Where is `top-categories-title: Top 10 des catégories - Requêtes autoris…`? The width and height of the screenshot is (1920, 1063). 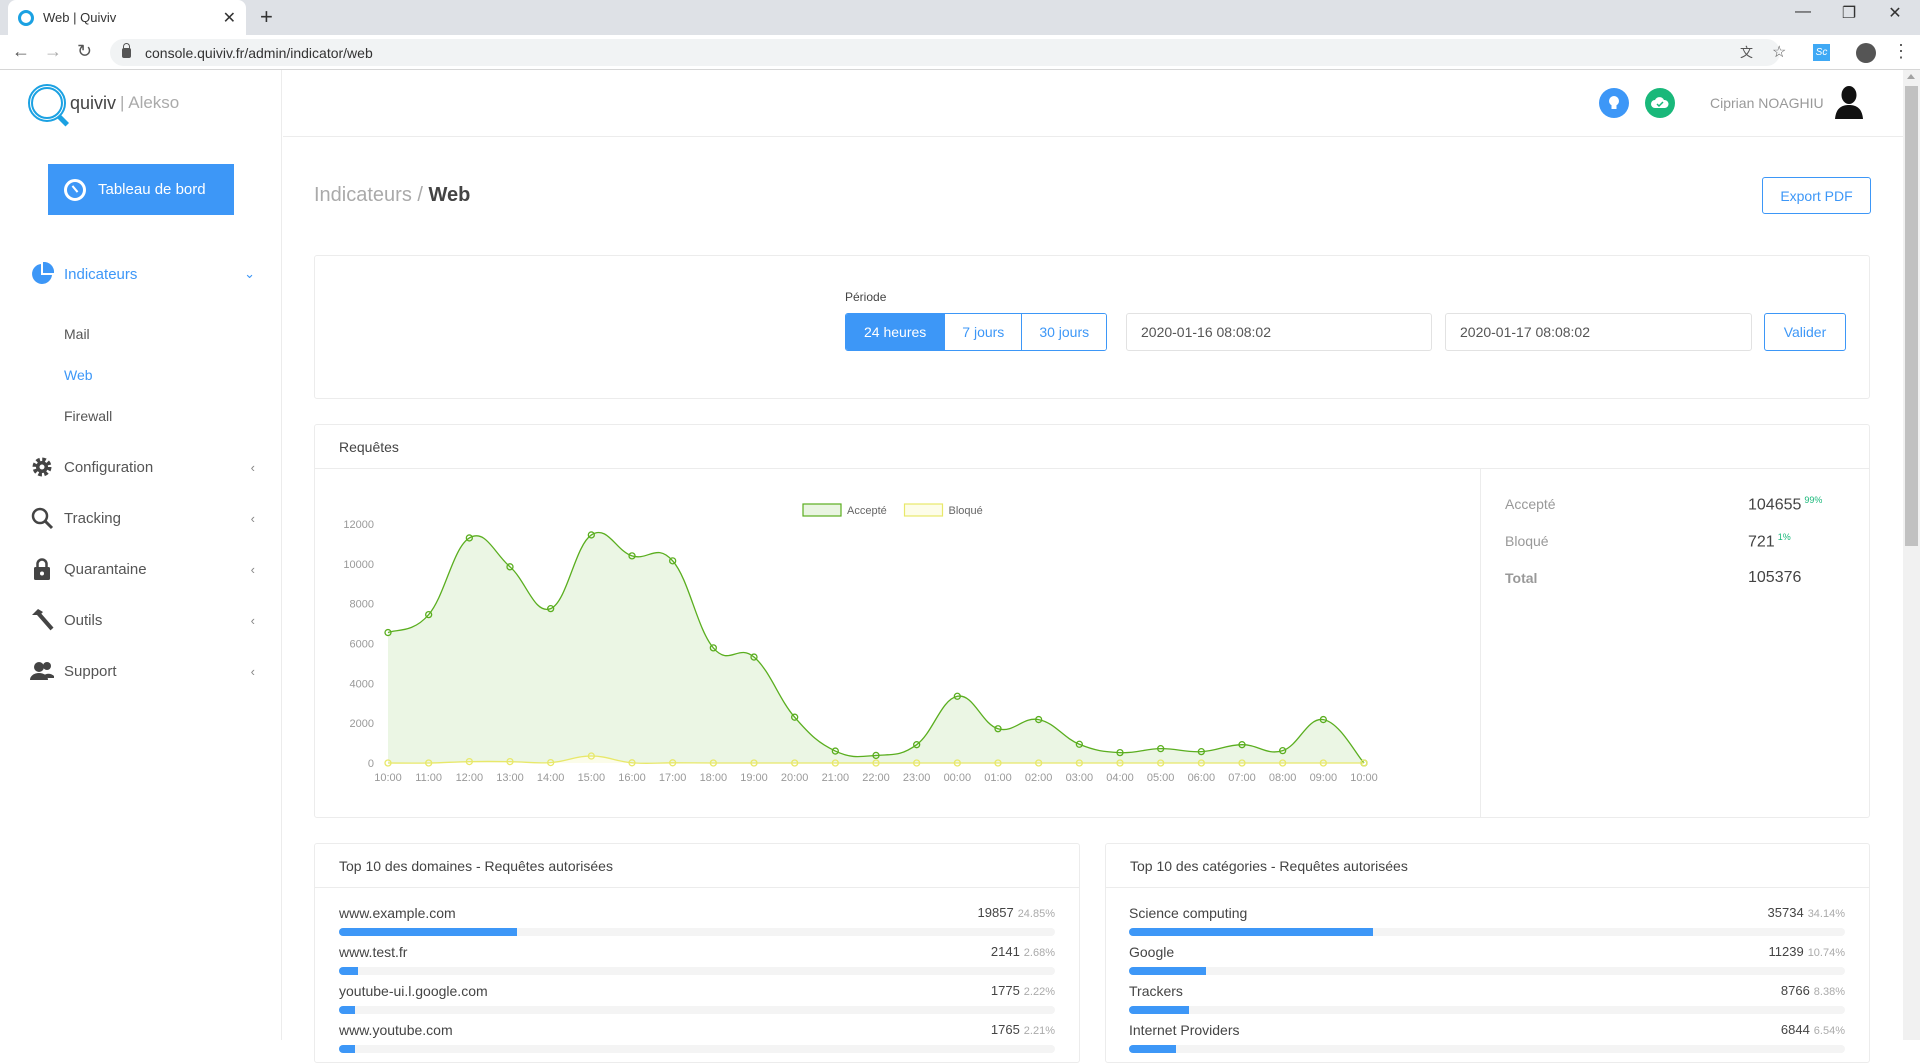 top-categories-title: Top 10 des catégories - Requêtes autoris… is located at coordinates (1487, 866).